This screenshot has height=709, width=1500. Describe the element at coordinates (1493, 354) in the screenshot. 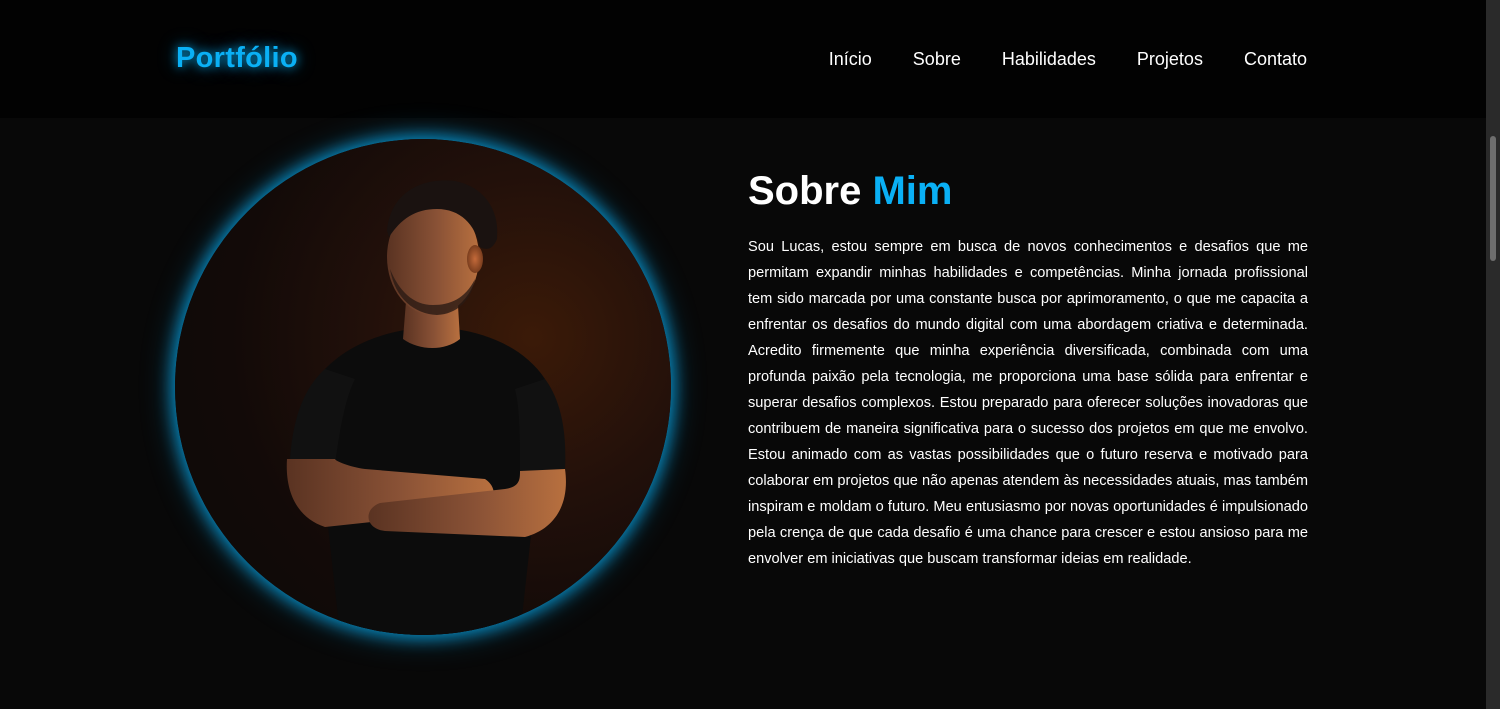

I see `page-scrollbar` at that location.